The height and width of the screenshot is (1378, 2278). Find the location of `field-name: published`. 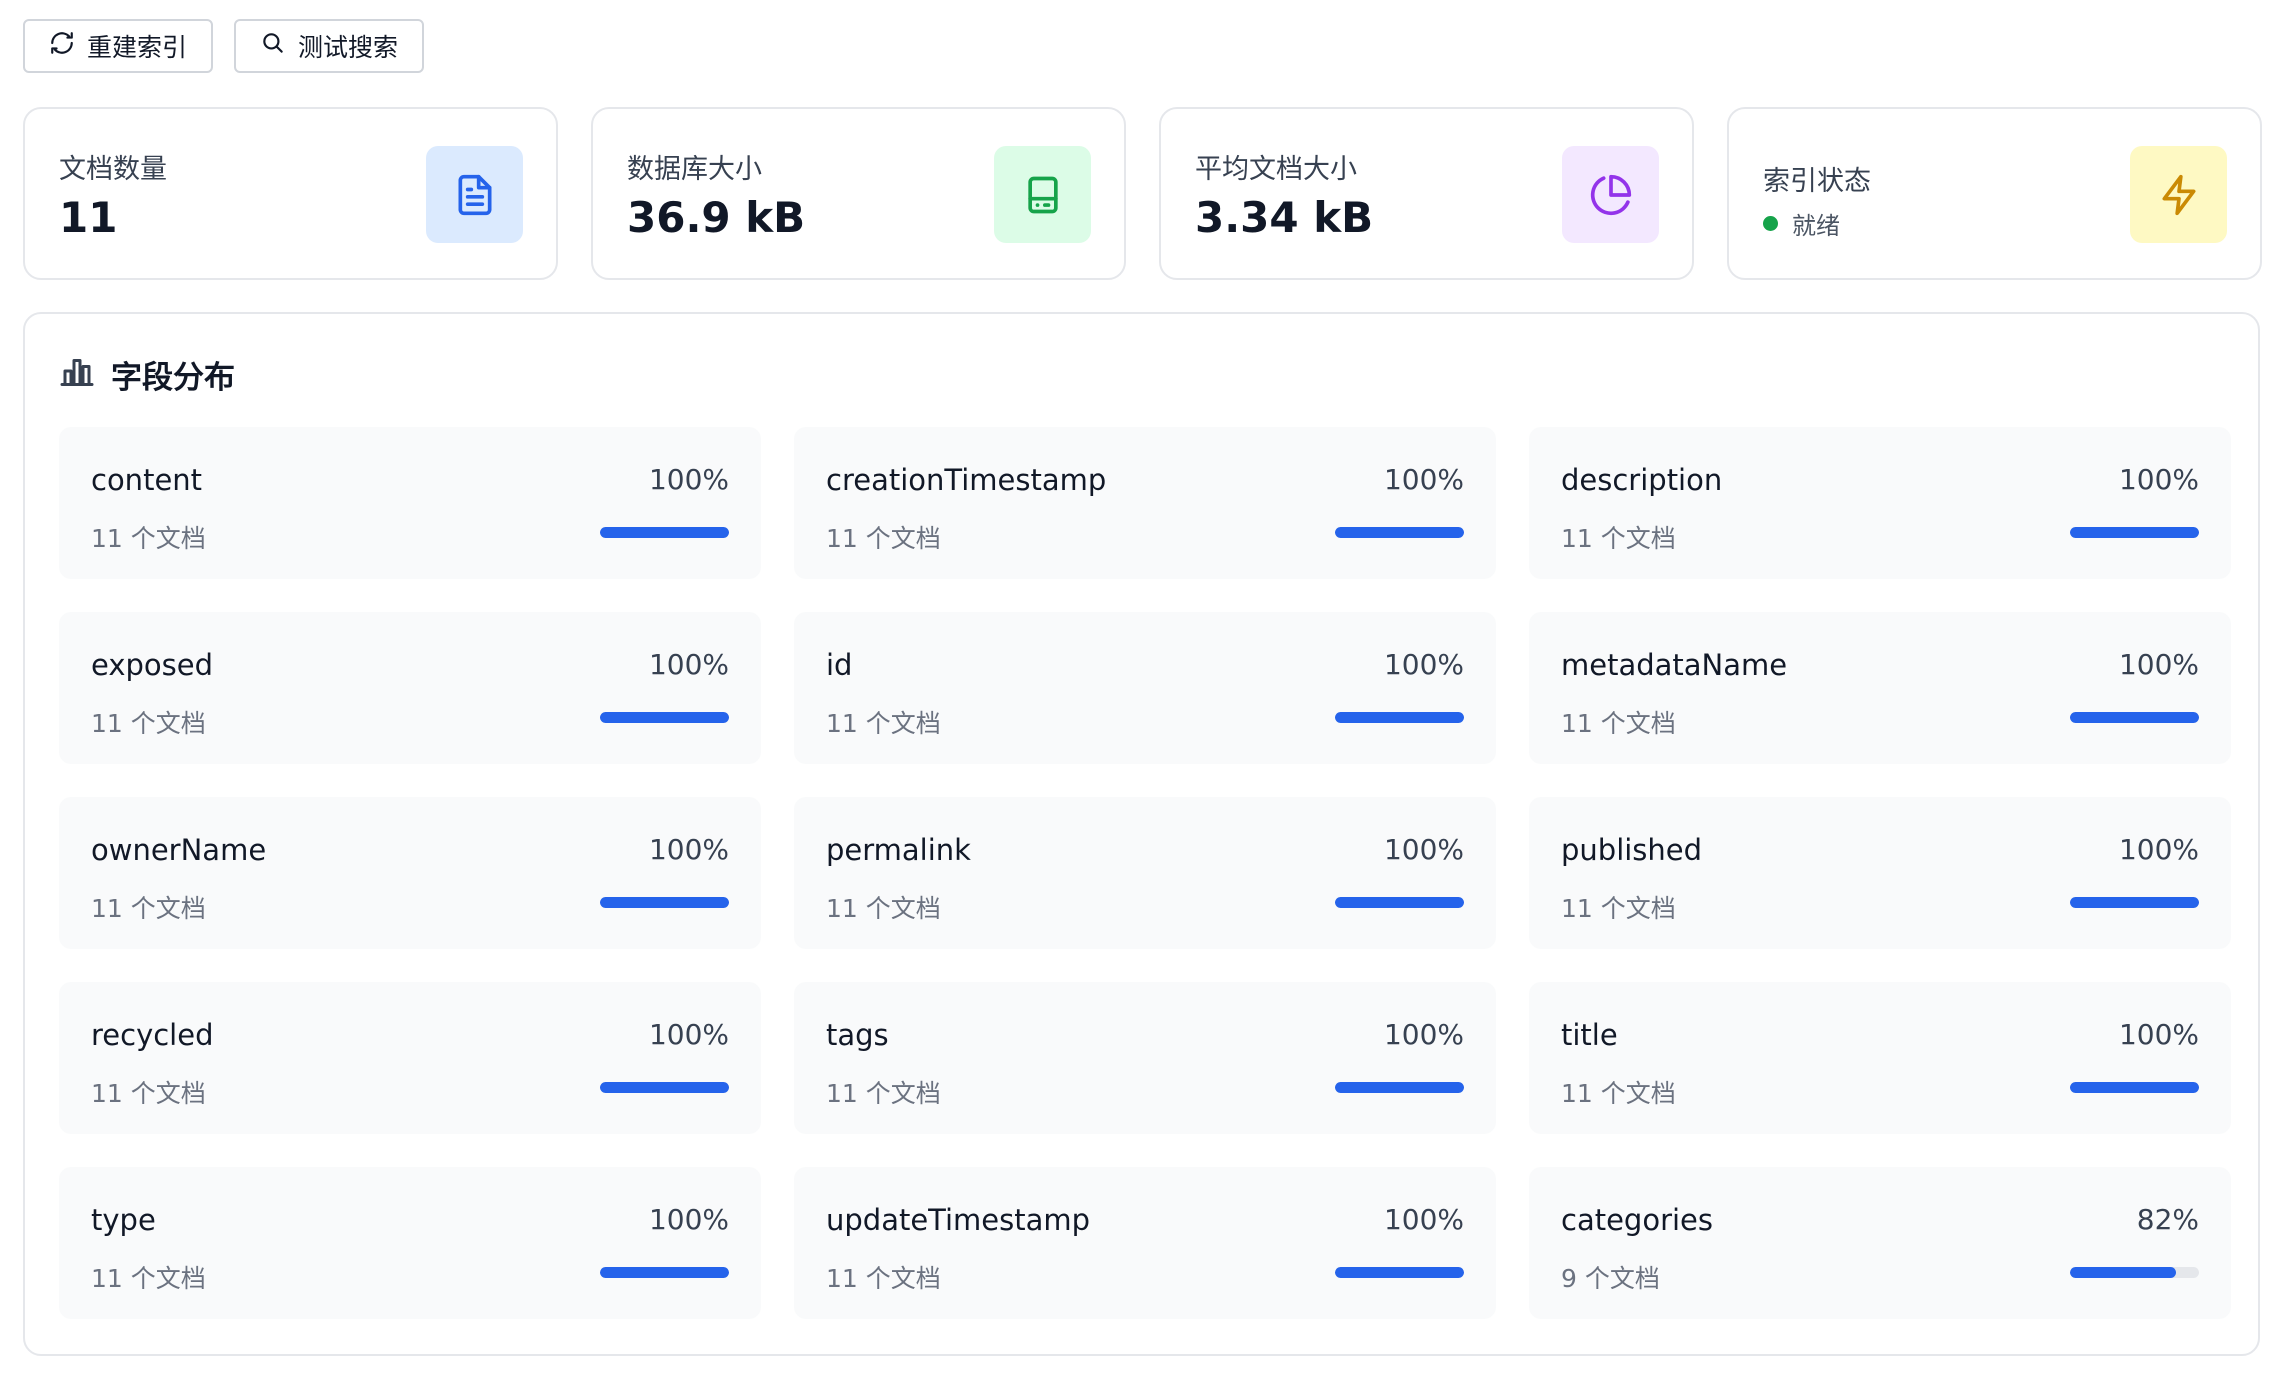

field-name: published is located at coordinates (1632, 850).